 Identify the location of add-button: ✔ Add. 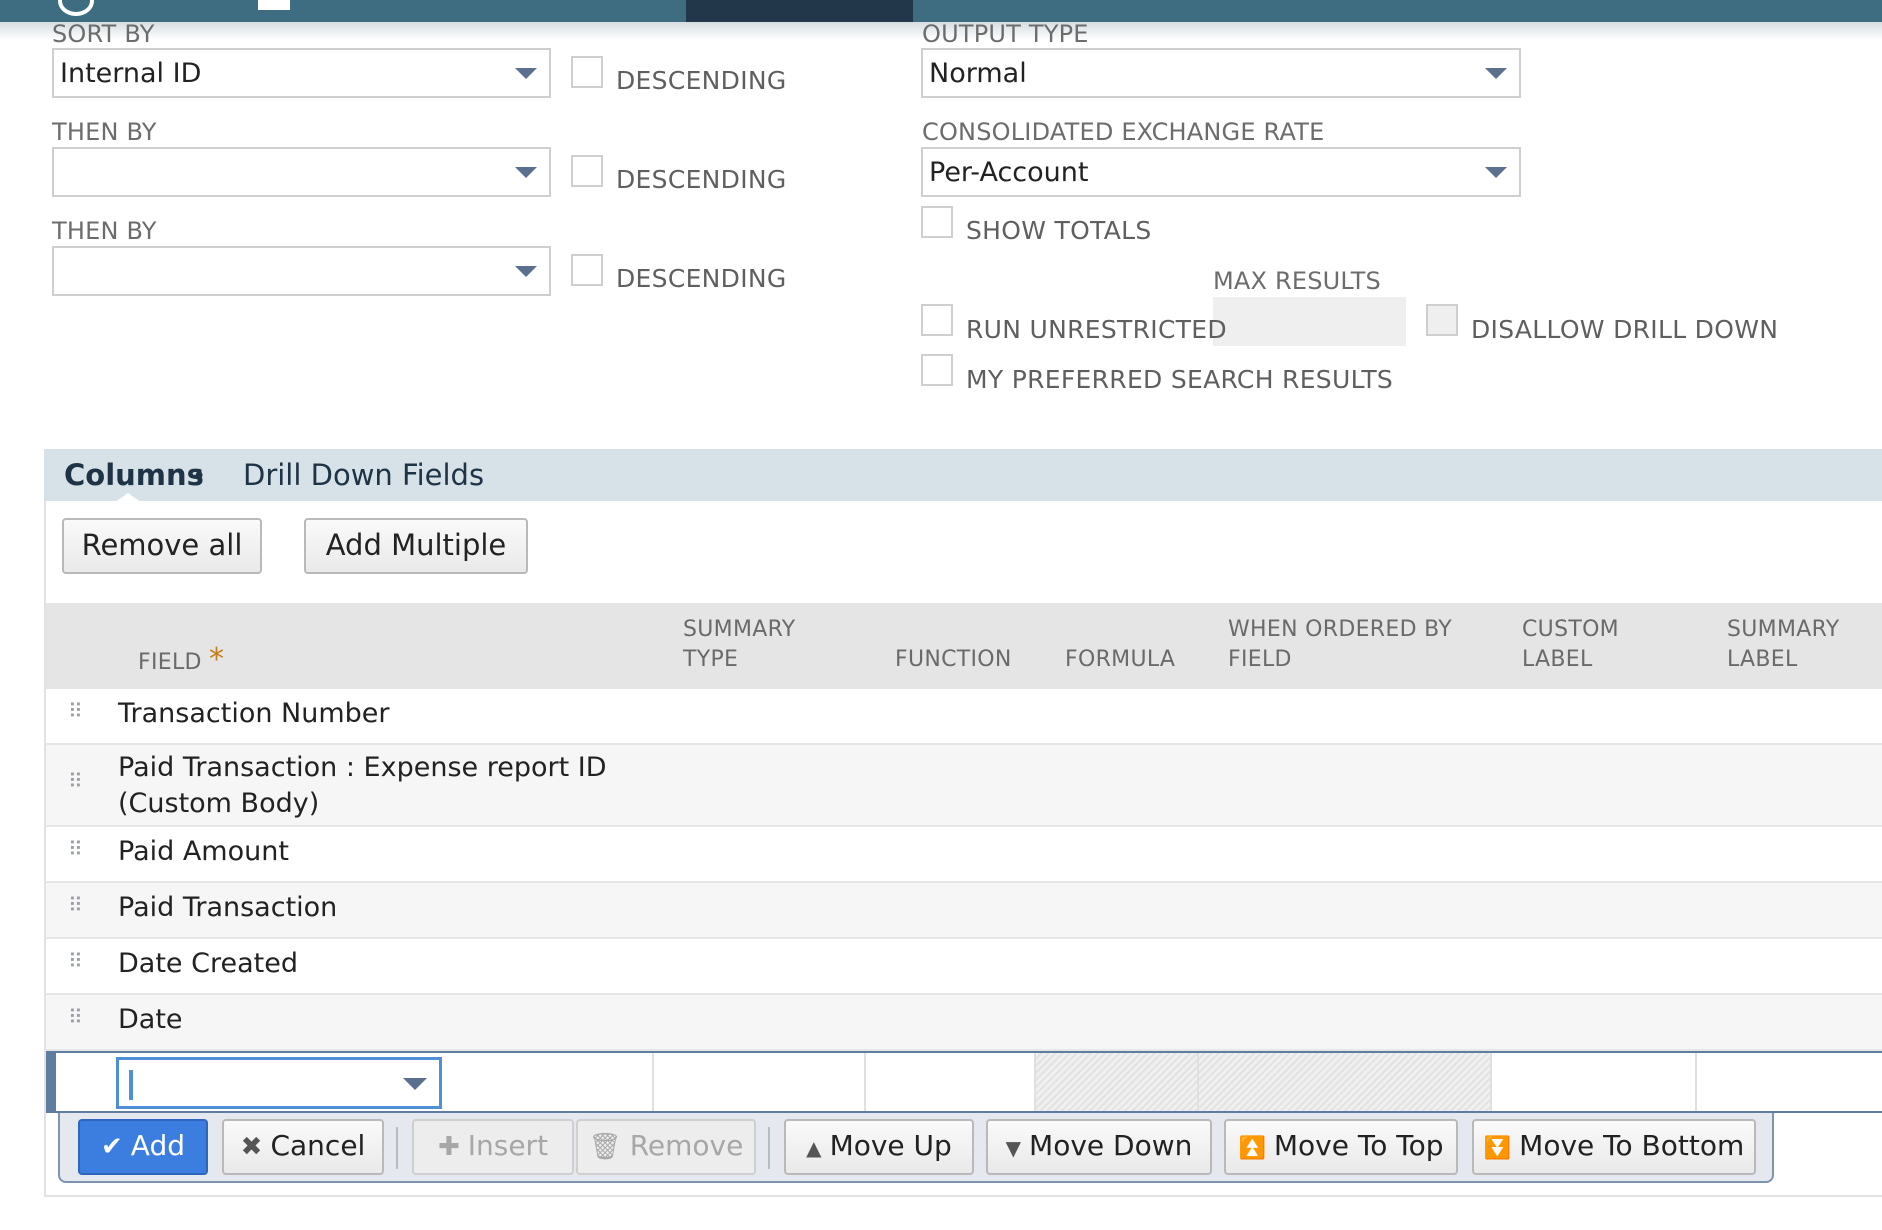
(143, 1147).